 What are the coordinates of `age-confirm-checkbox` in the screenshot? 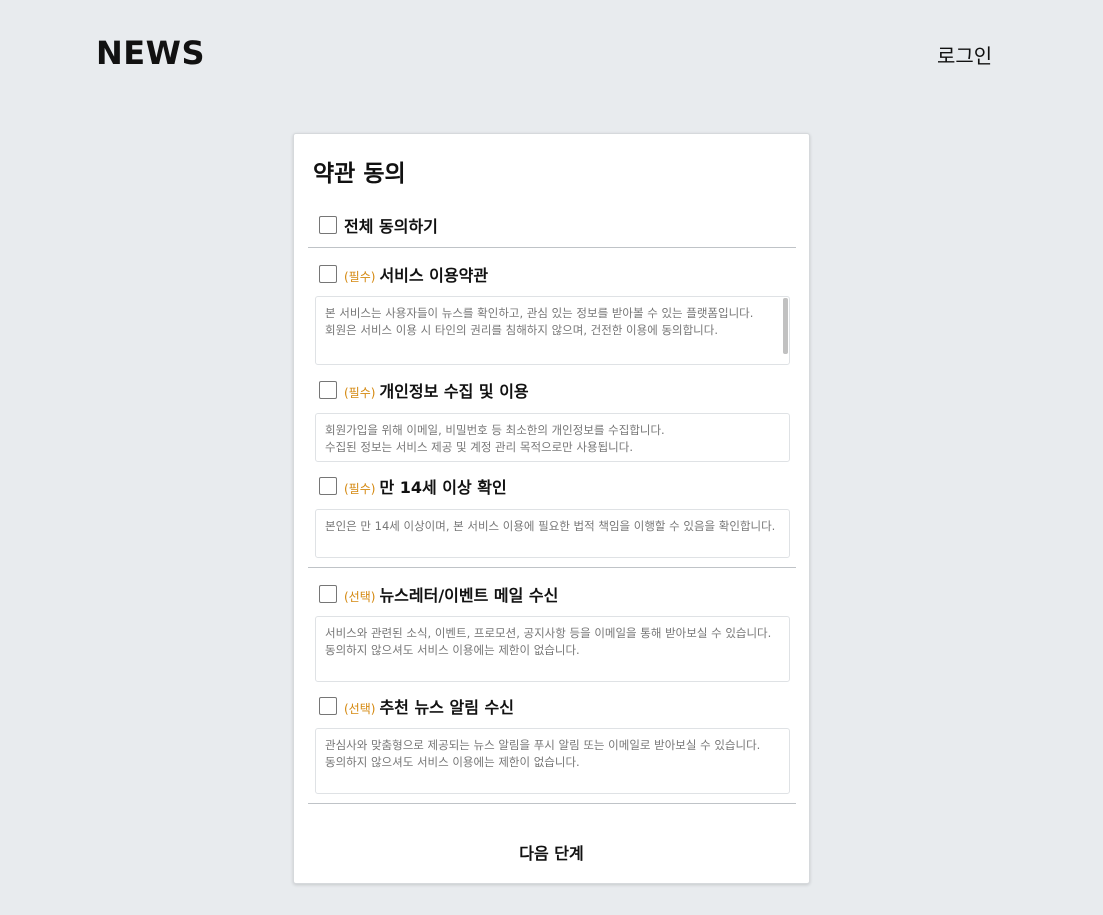 It's located at (328, 486).